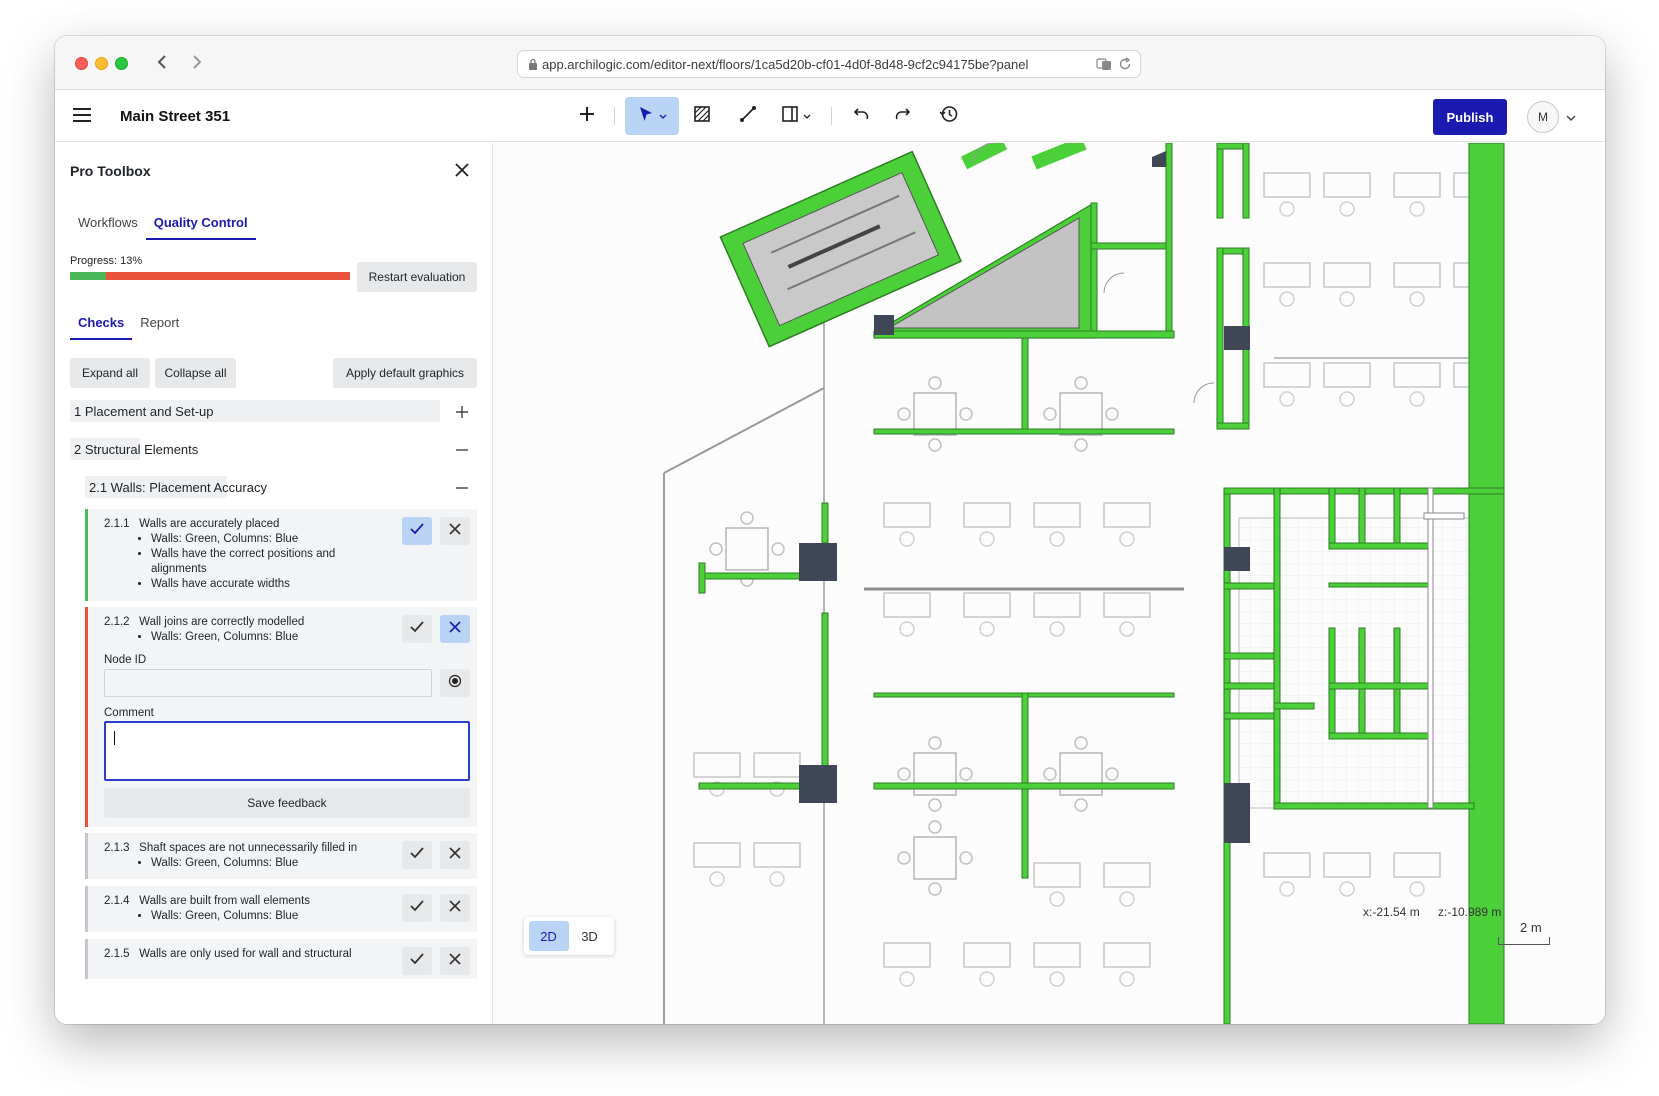  I want to click on reload-icon, so click(1125, 66).